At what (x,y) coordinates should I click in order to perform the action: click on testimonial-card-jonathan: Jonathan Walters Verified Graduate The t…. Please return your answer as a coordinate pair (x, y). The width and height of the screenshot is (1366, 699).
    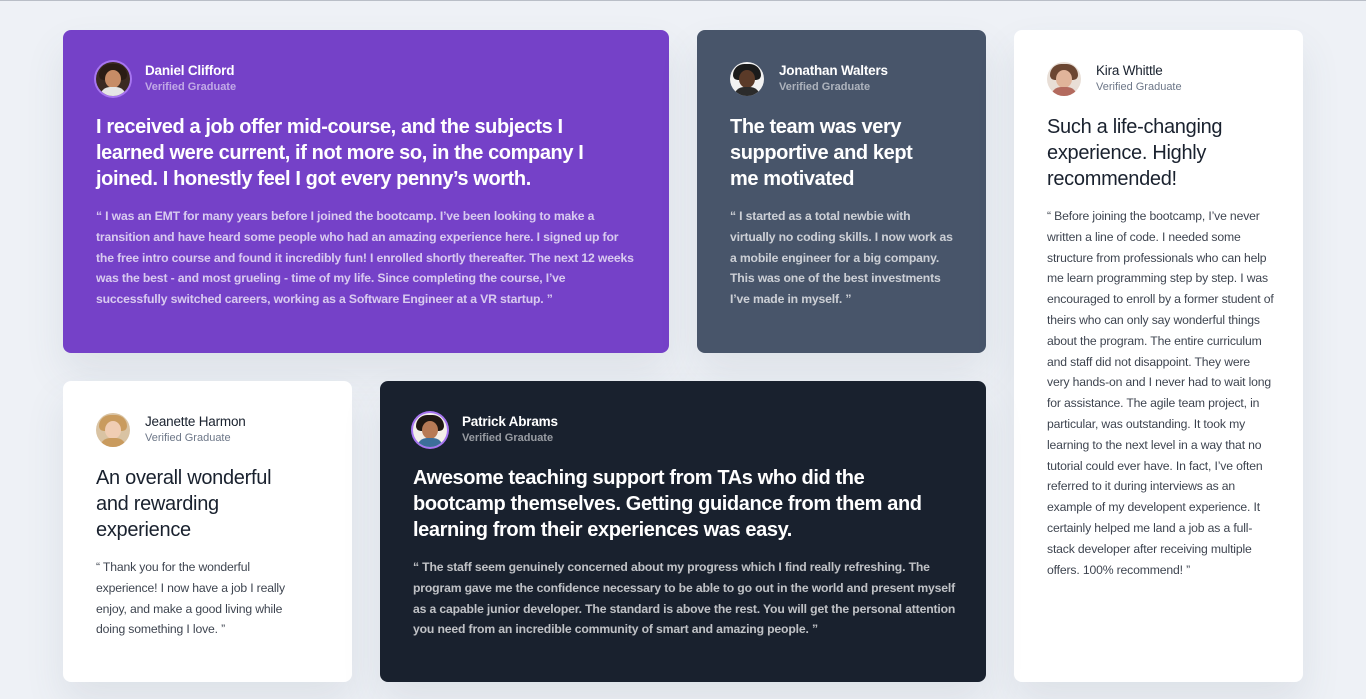
    Looking at the image, I should click on (841, 191).